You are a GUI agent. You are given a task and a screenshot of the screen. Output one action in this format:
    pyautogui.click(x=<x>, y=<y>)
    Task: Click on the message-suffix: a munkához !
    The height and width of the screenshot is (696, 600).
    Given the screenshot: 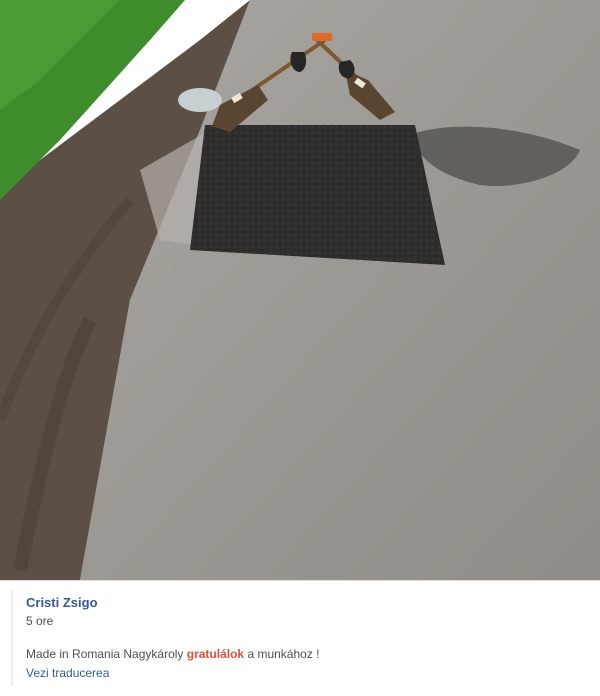 What is the action you would take?
    pyautogui.click(x=282, y=654)
    